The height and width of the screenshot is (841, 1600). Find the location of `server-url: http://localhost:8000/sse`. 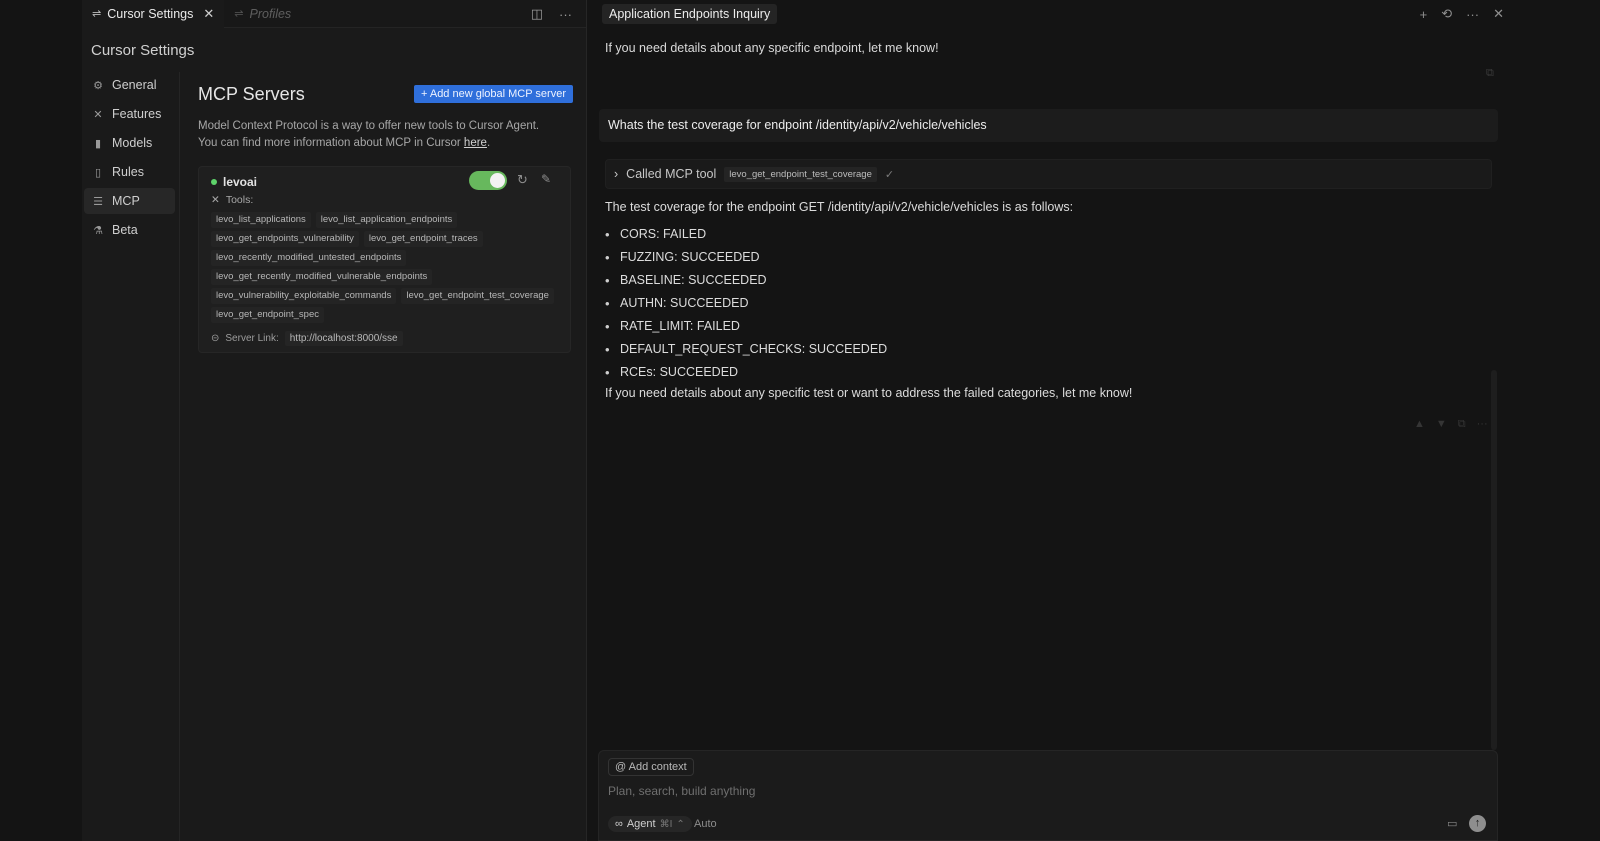

server-url: http://localhost:8000/sse is located at coordinates (343, 338).